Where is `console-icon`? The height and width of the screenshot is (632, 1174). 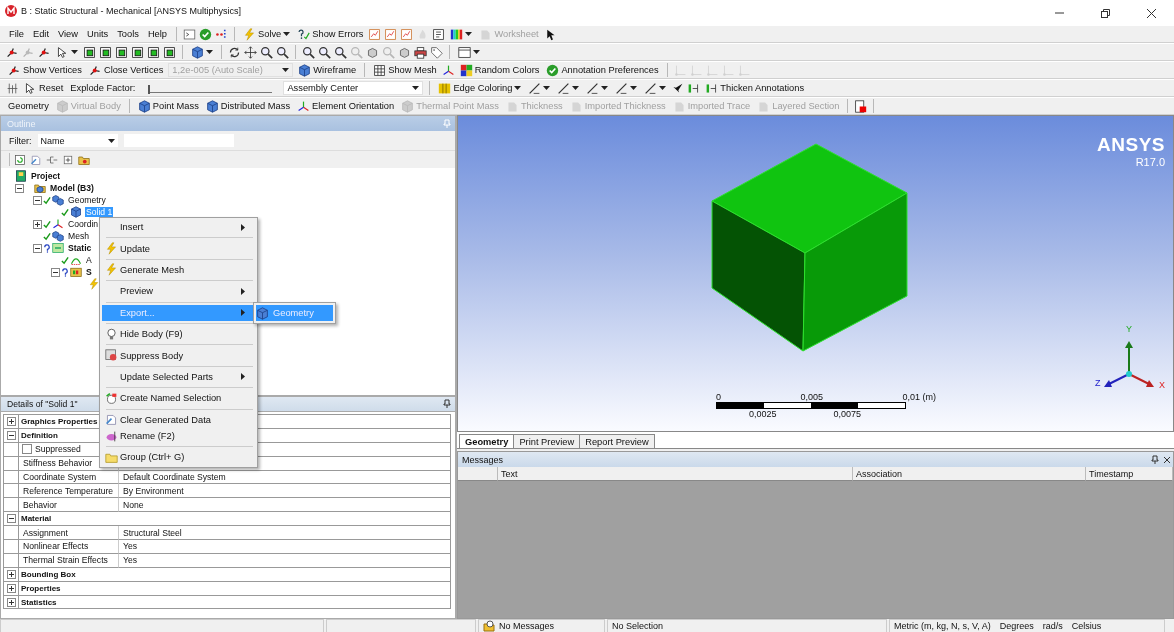 console-icon is located at coordinates (189, 34).